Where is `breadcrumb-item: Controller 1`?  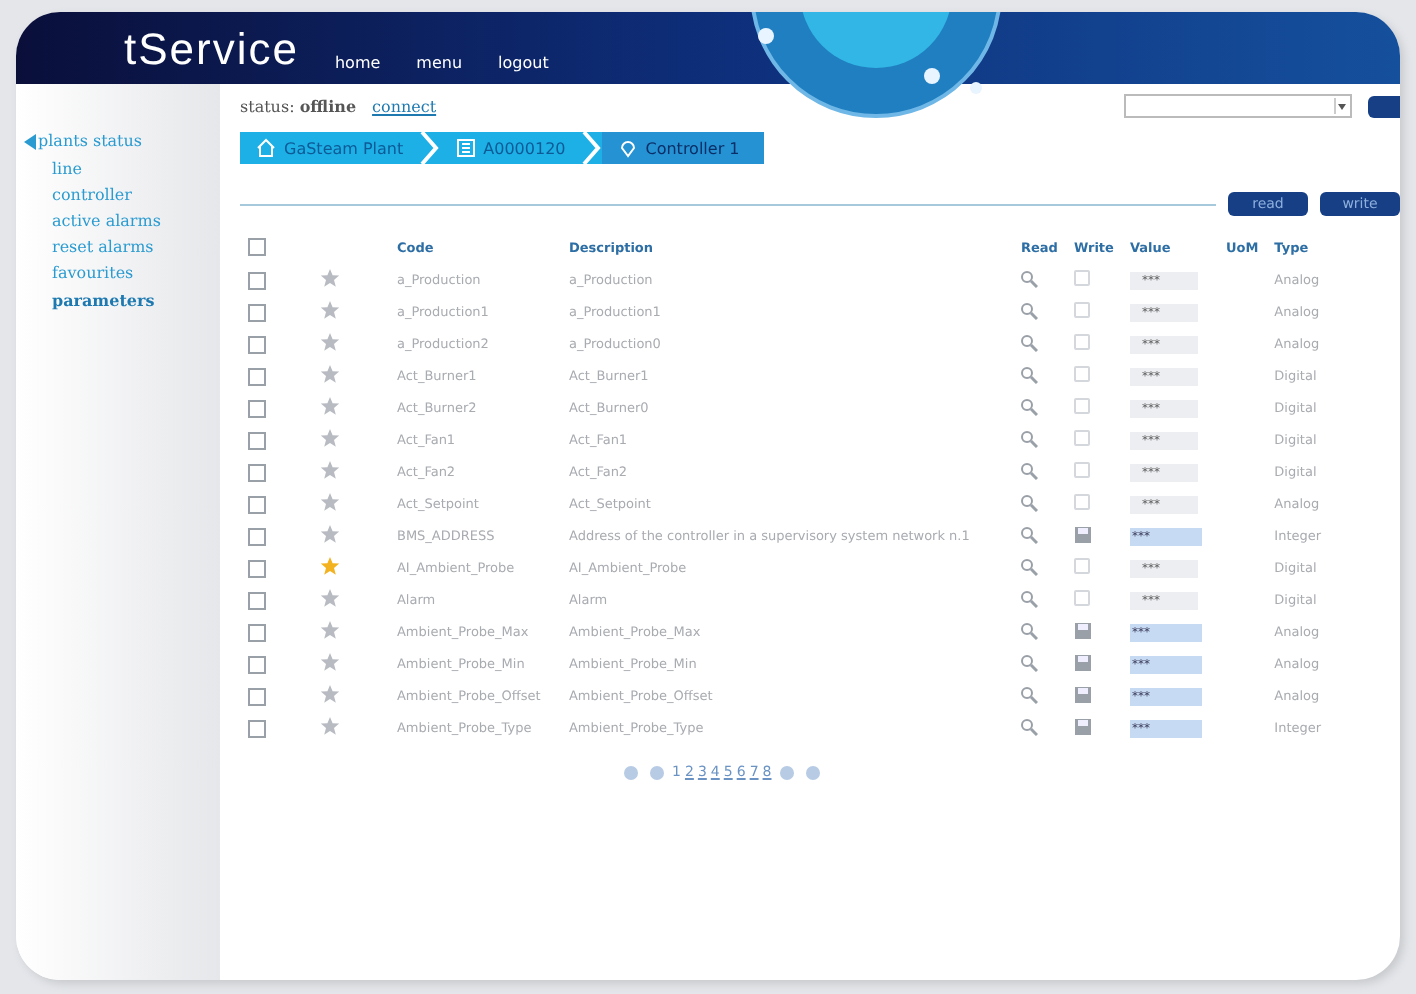
breadcrumb-item: Controller 1 is located at coordinates (682, 148).